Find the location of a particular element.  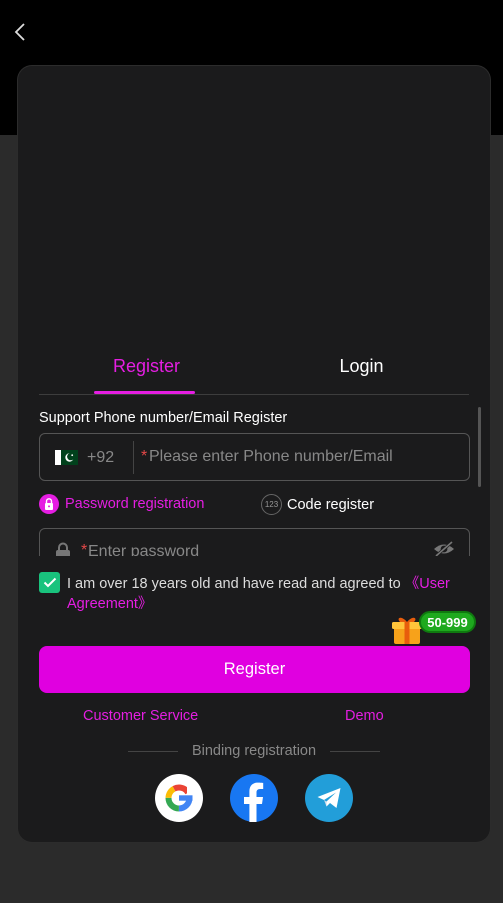

password-field: * is located at coordinates (254, 542).